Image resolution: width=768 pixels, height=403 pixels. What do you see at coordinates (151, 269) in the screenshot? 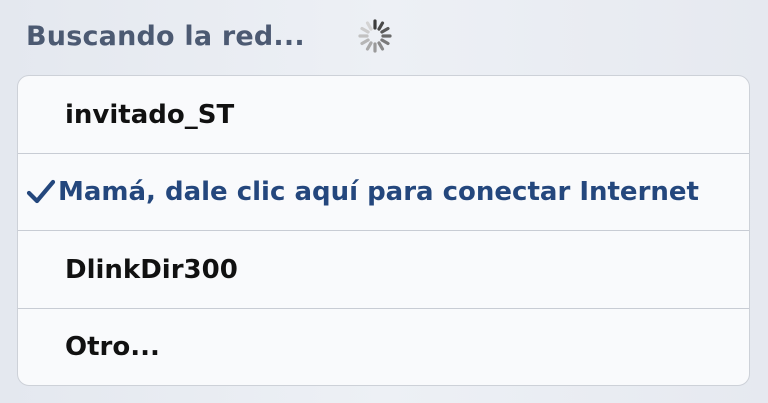
I see `network-name-label: DlinkDir300` at bounding box center [151, 269].